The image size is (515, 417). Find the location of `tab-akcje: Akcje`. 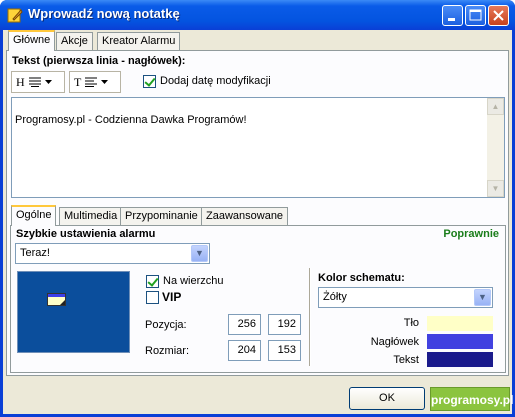

tab-akcje: Akcje is located at coordinates (74, 41).